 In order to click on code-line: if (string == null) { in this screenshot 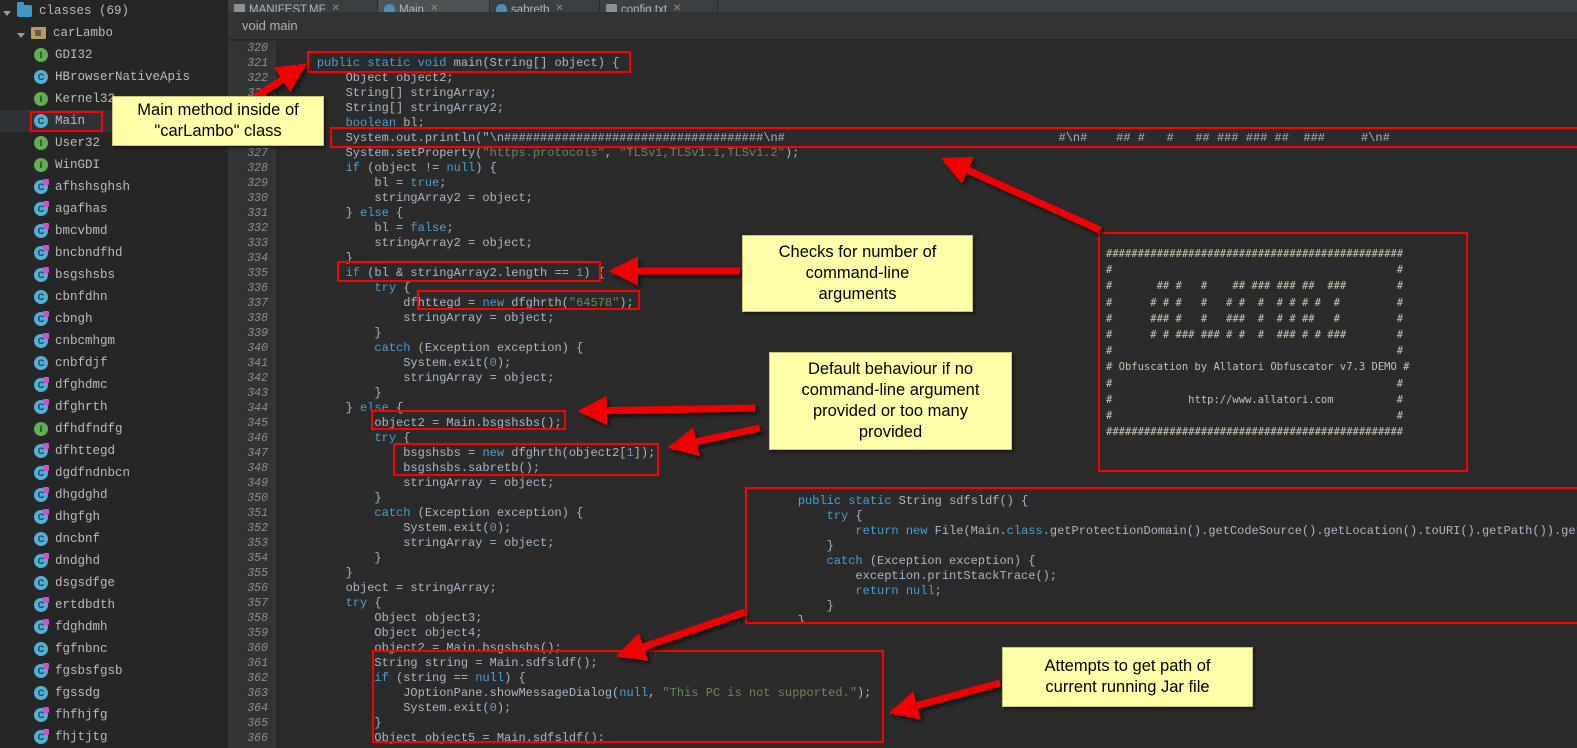, I will do `click(932, 678)`.